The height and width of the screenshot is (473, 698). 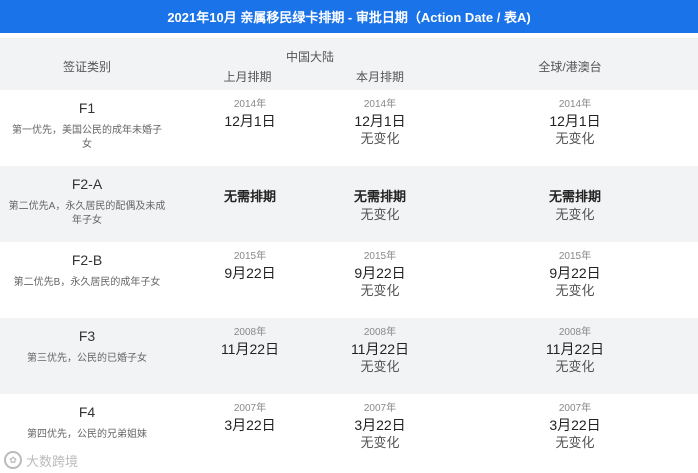 I want to click on header-curr-month: 本月排期, so click(x=379, y=77).